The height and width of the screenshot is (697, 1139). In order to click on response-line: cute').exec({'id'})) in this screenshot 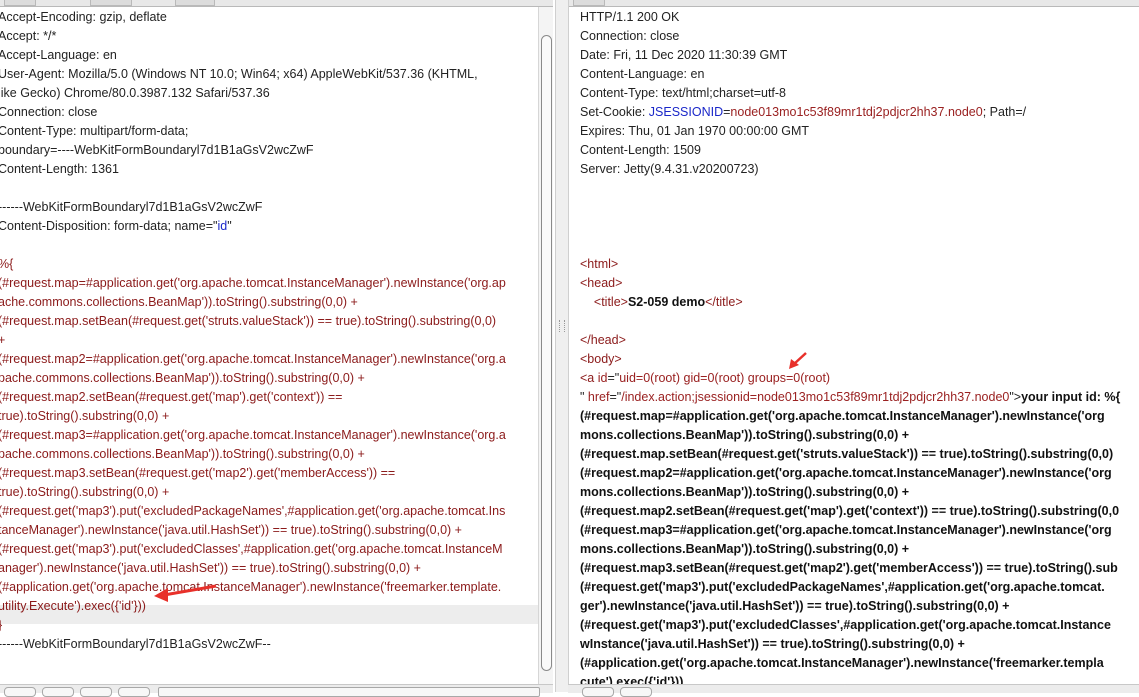, I will do `click(631, 678)`.